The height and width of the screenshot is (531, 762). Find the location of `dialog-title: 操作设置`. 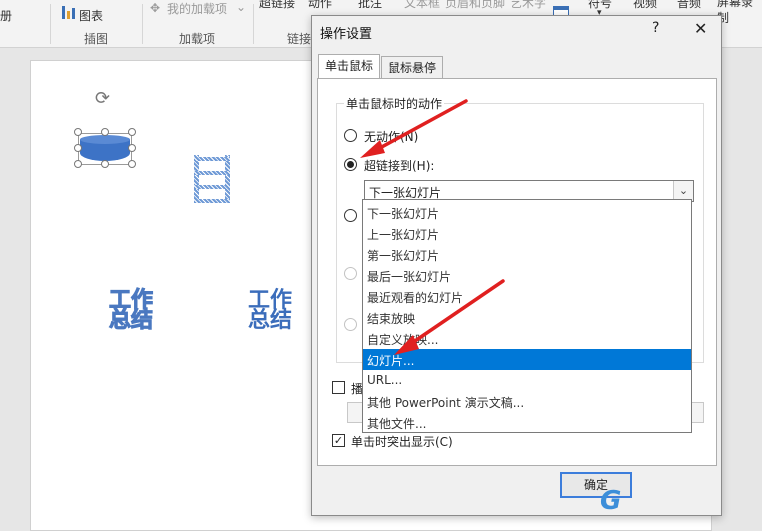

dialog-title: 操作设置 is located at coordinates (346, 34).